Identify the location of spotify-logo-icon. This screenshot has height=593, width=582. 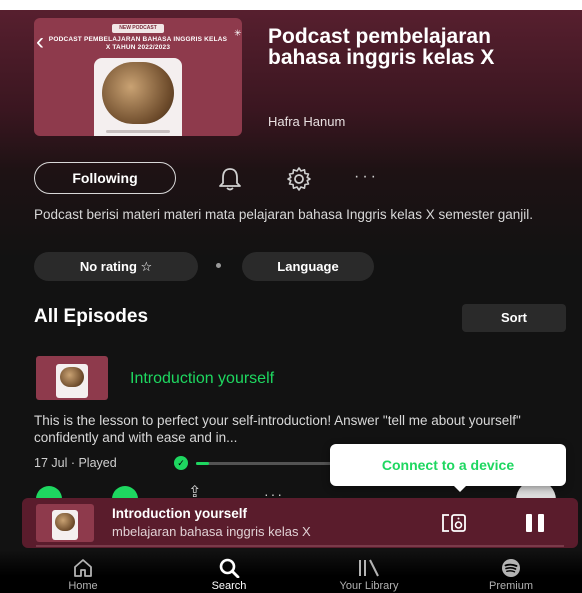
(511, 568).